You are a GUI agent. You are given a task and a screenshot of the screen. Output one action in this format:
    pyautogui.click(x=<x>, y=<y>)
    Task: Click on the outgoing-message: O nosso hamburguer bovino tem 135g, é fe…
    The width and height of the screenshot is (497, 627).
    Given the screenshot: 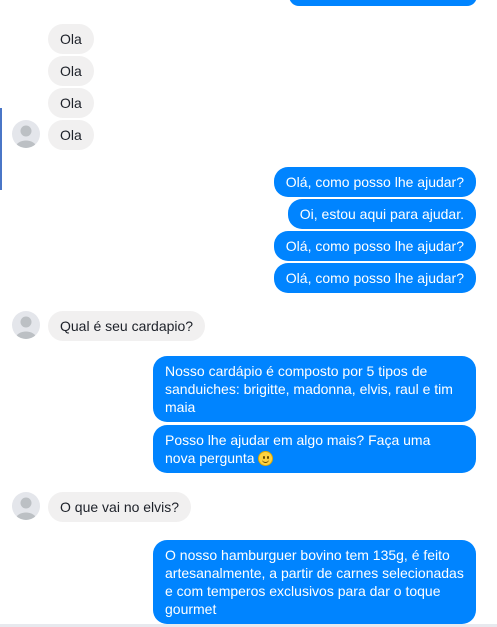 What is the action you would take?
    pyautogui.click(x=314, y=582)
    